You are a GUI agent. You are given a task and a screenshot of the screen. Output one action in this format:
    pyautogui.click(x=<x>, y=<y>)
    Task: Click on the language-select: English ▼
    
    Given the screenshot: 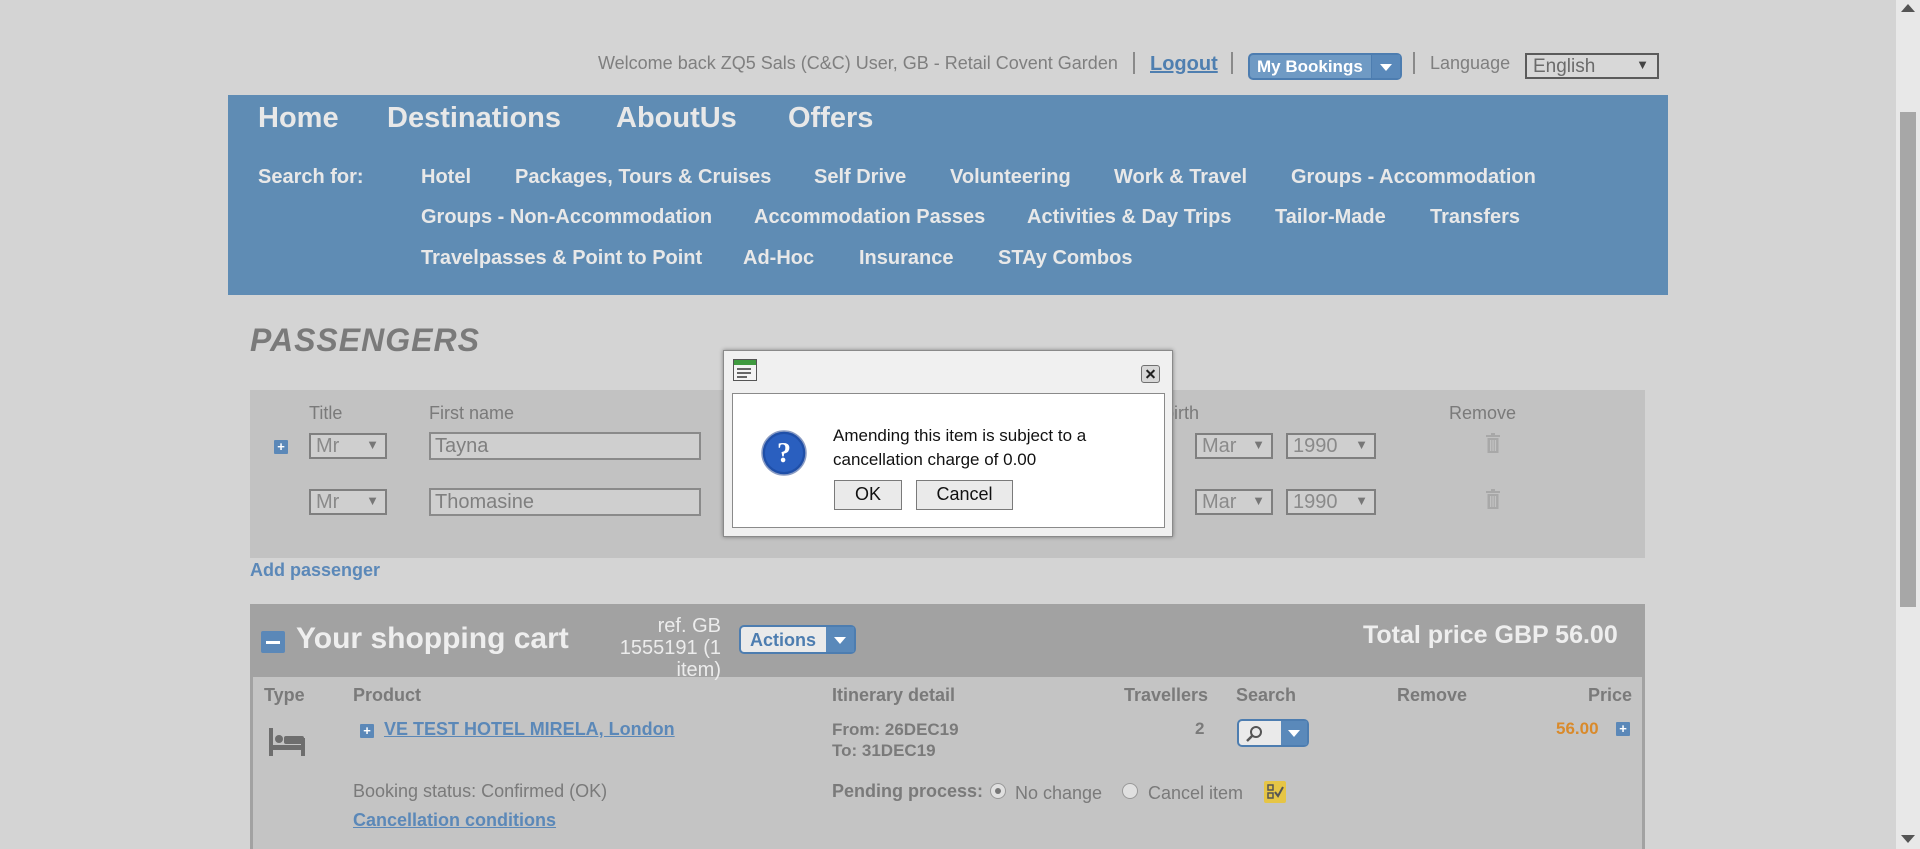 What is the action you would take?
    pyautogui.click(x=1592, y=66)
    